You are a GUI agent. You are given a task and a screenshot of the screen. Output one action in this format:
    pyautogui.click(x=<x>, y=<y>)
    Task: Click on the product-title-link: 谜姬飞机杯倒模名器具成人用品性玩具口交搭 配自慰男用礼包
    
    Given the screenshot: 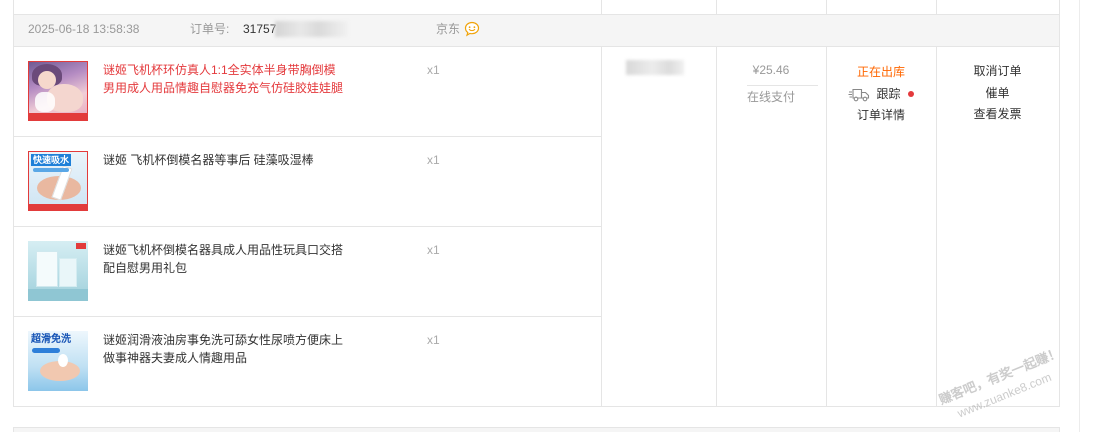 What is the action you would take?
    pyautogui.click(x=223, y=259)
    